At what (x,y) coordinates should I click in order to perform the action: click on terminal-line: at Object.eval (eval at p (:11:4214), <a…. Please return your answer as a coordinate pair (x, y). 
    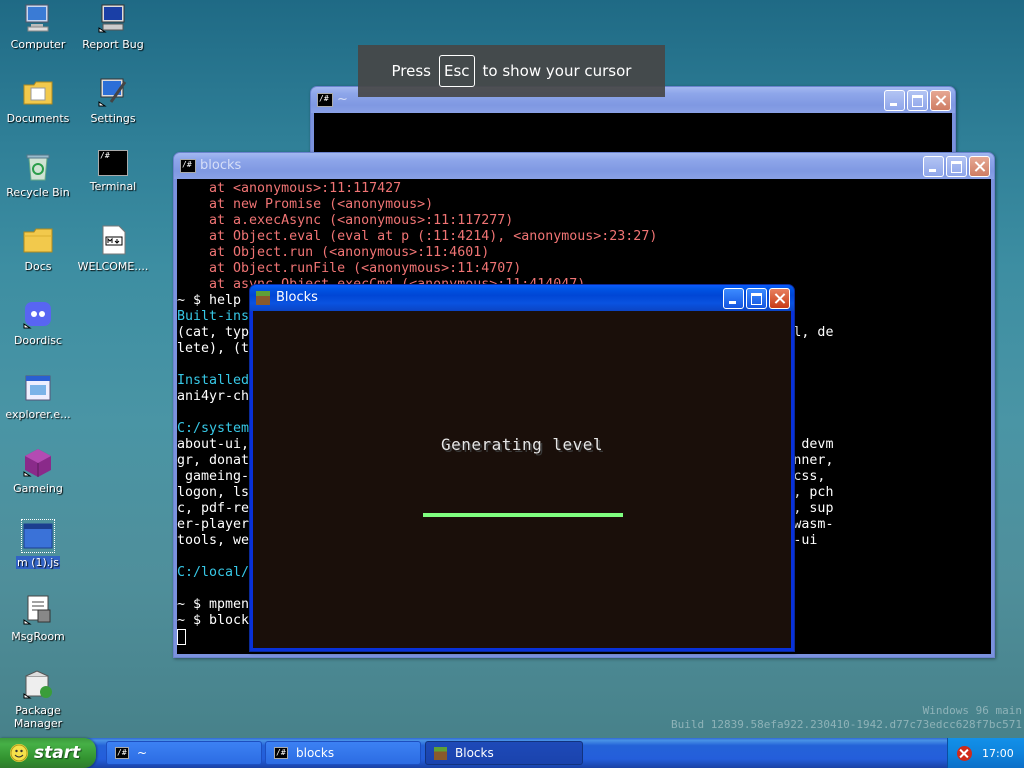
    Looking at the image, I should click on (417, 236).